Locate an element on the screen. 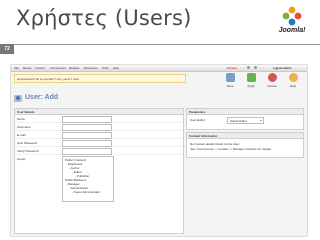 The height and width of the screenshot is (240, 320). messages-icon is located at coordinates (248, 67).